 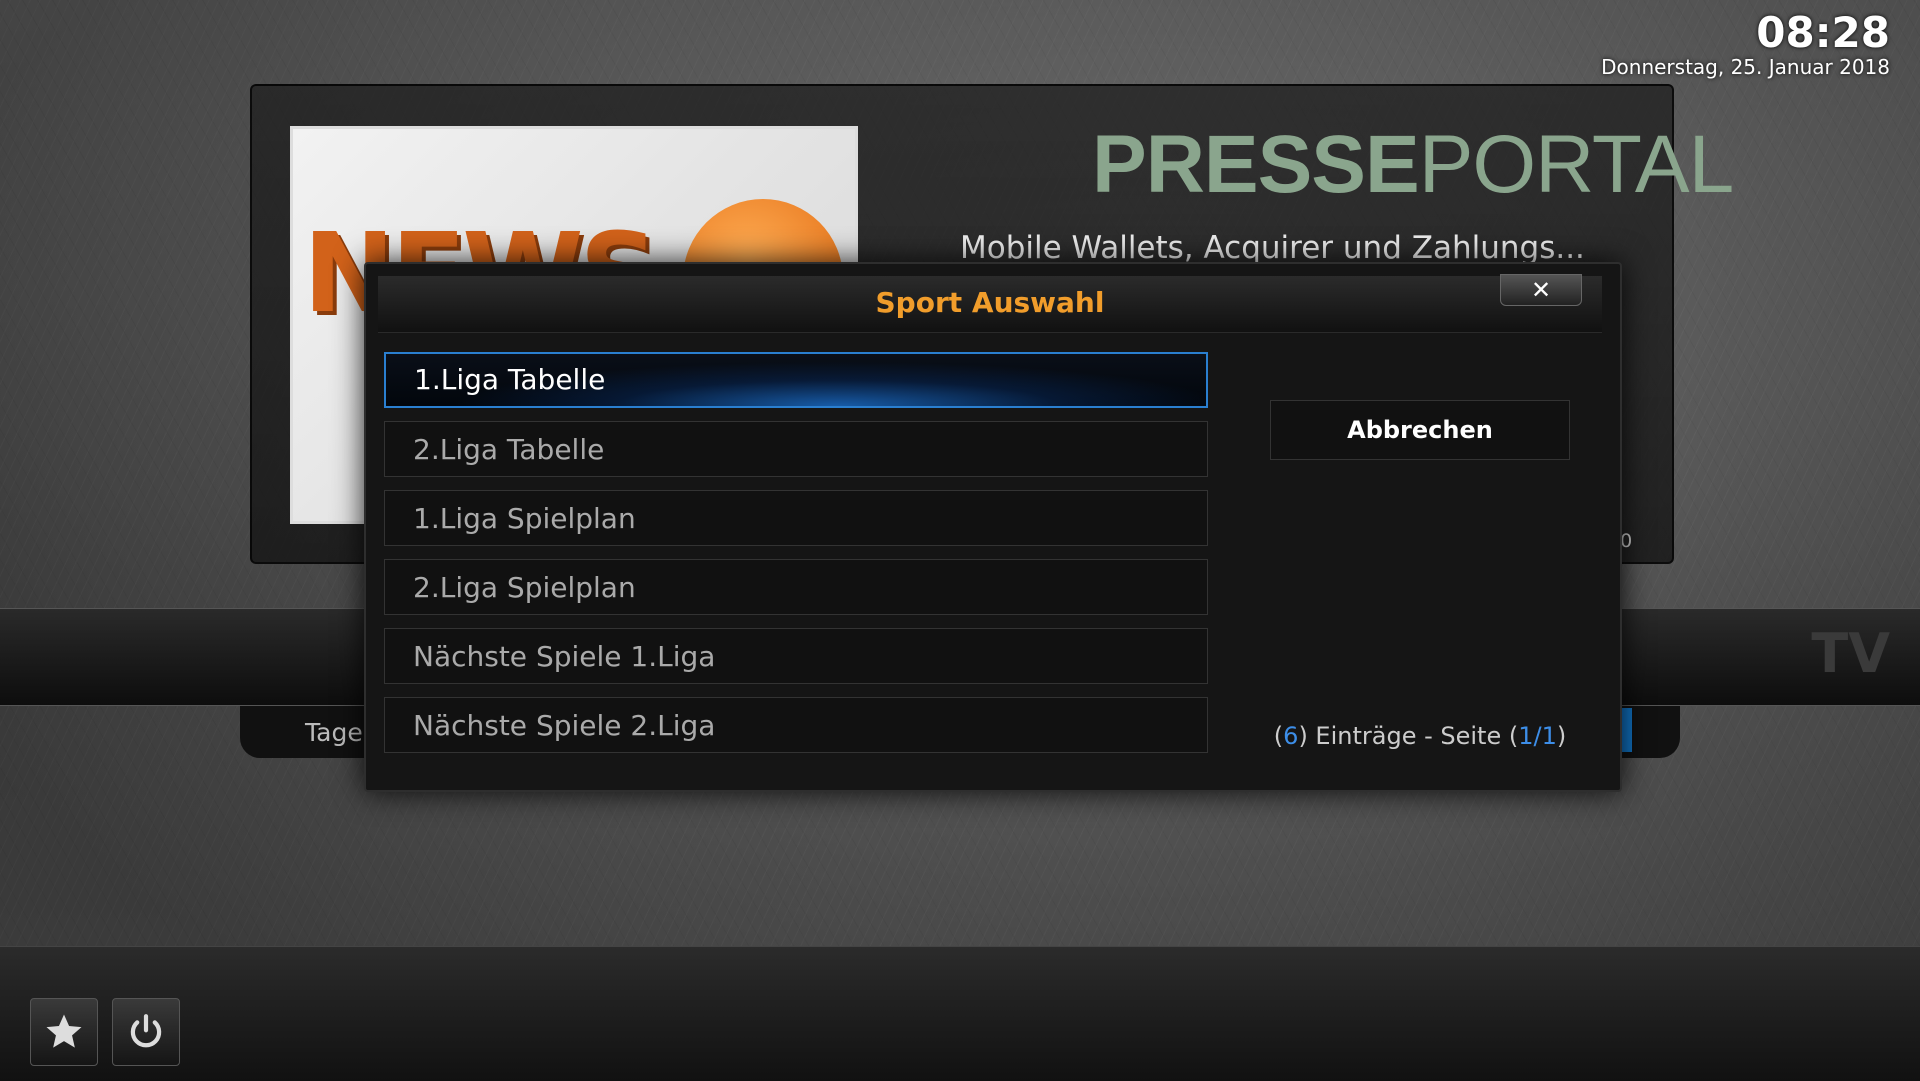 What do you see at coordinates (1291, 736) in the screenshot?
I see `entry-count: 6` at bounding box center [1291, 736].